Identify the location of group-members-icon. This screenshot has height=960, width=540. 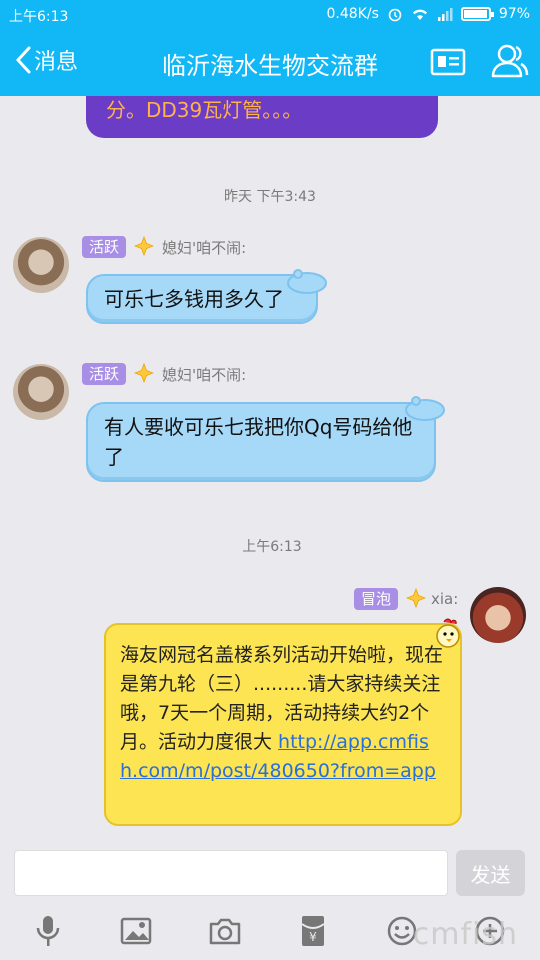
(510, 61).